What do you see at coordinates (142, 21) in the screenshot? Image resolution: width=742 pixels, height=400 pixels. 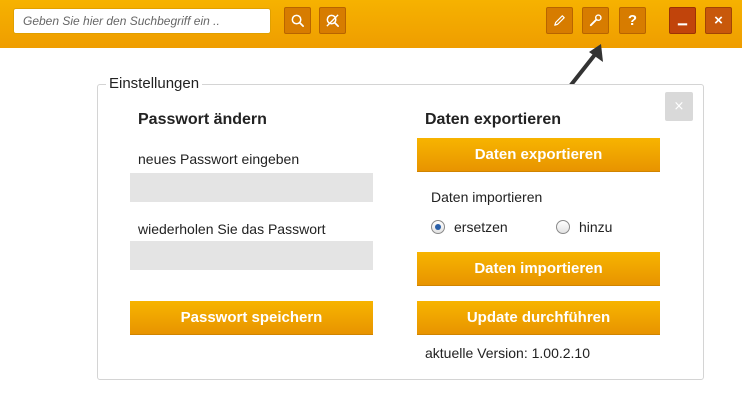 I see `search-input: Geben Sie hier den Suchbegriff ein ..` at bounding box center [142, 21].